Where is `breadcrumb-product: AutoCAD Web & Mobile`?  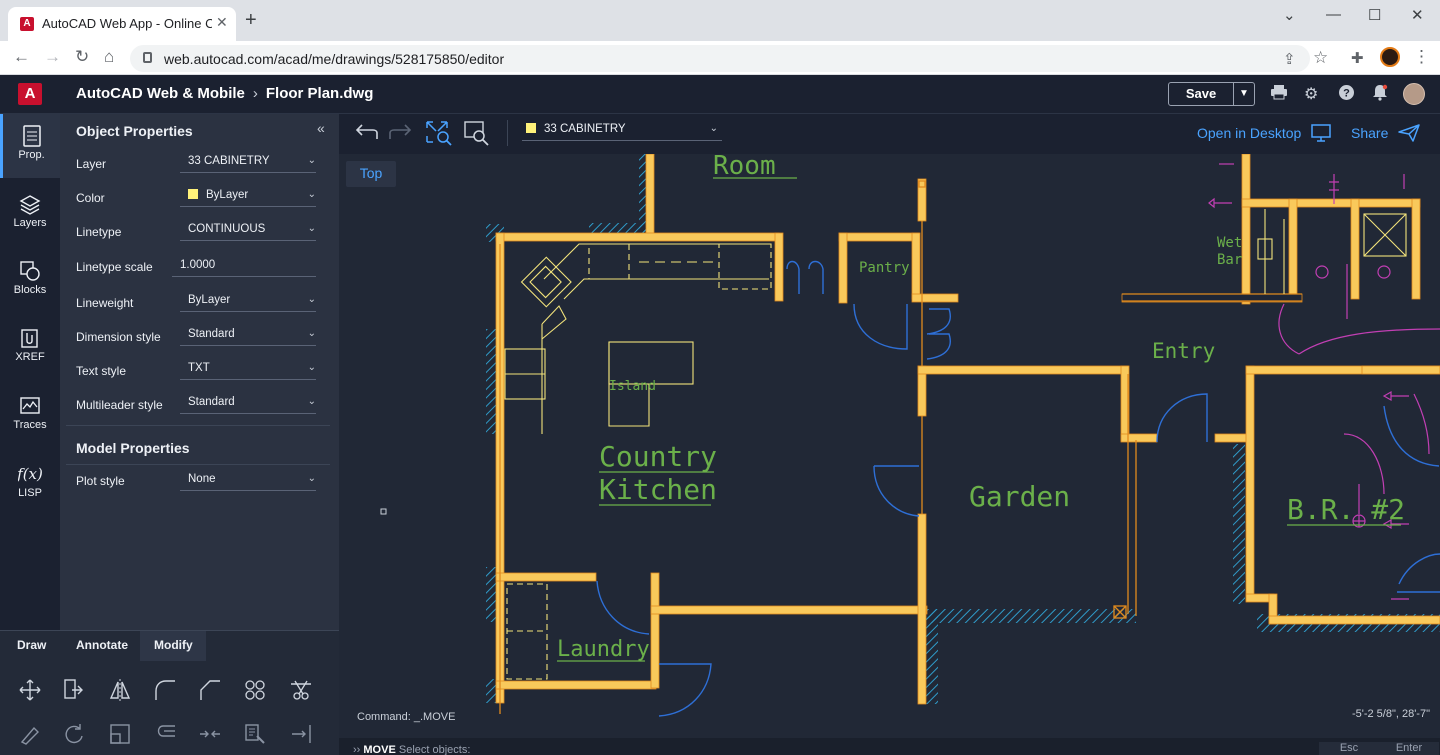 breadcrumb-product: AutoCAD Web & Mobile is located at coordinates (160, 93).